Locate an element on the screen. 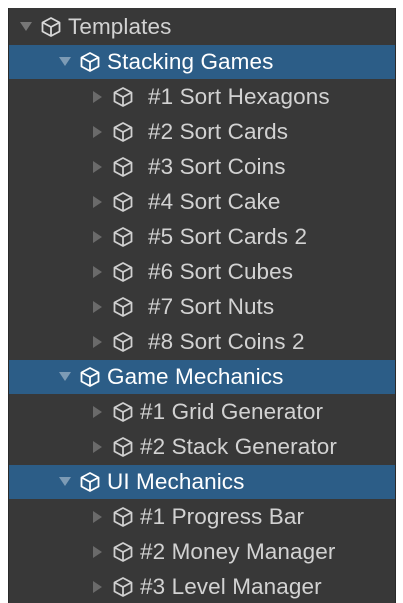  tree-item-label: #3 Level Manager is located at coordinates (231, 586).